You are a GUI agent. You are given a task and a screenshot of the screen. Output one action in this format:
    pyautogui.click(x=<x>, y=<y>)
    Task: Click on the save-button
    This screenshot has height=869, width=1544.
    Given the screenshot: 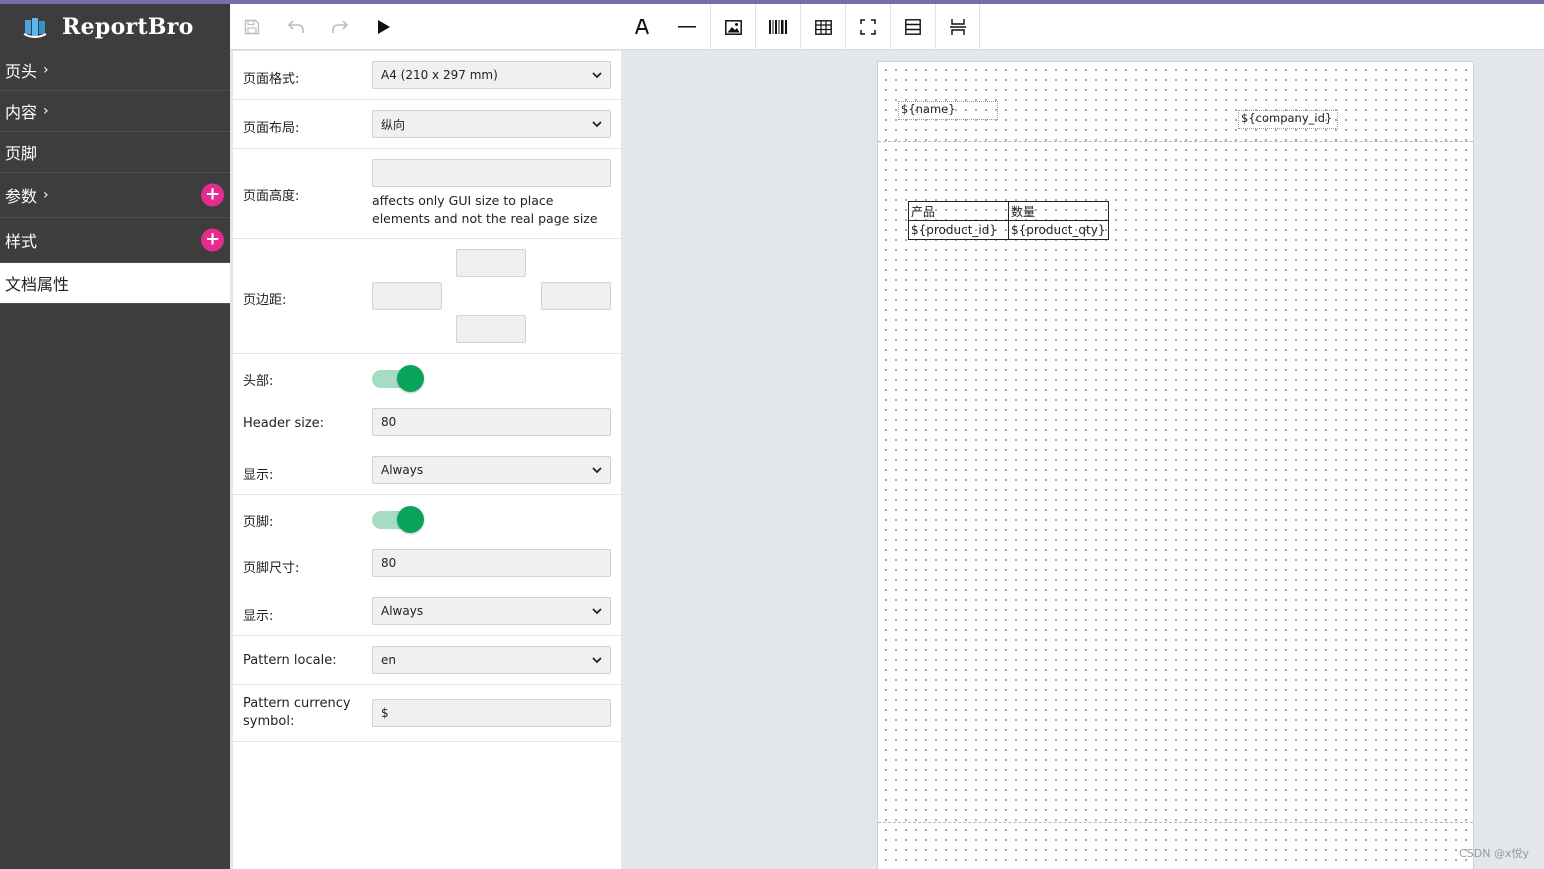 What is the action you would take?
    pyautogui.click(x=252, y=27)
    